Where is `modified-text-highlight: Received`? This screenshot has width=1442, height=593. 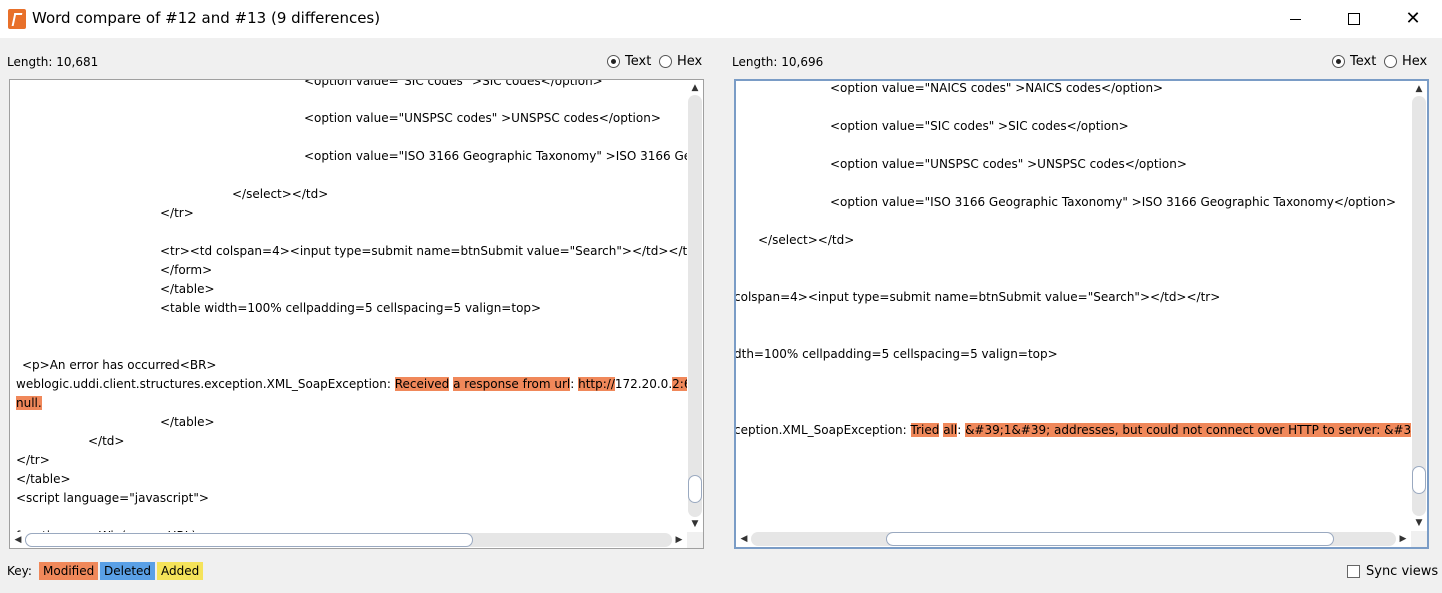
modified-text-highlight: Received is located at coordinates (422, 384).